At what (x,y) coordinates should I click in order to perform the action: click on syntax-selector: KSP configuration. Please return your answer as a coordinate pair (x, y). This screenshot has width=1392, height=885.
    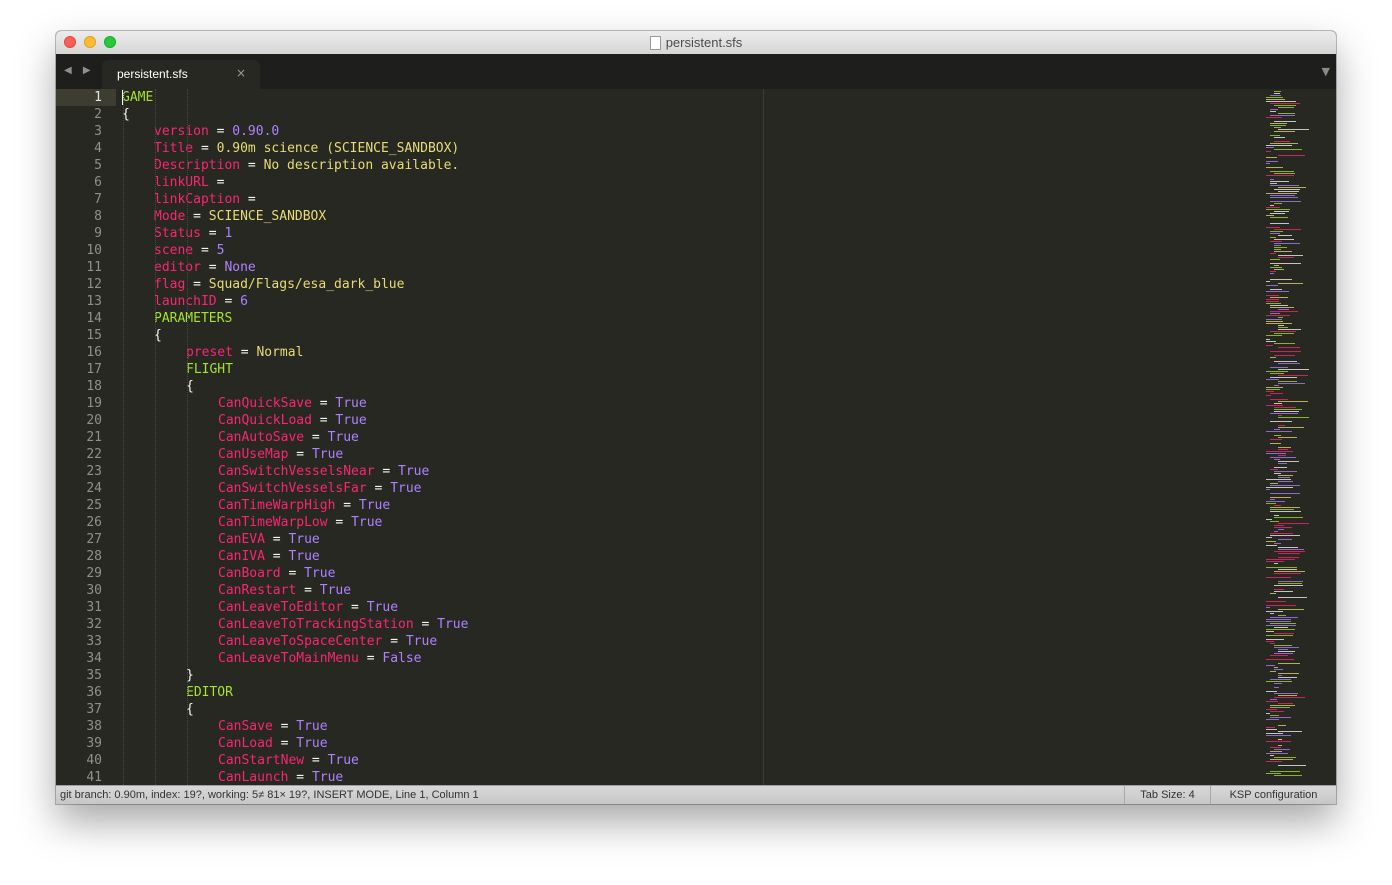
    Looking at the image, I should click on (1273, 795).